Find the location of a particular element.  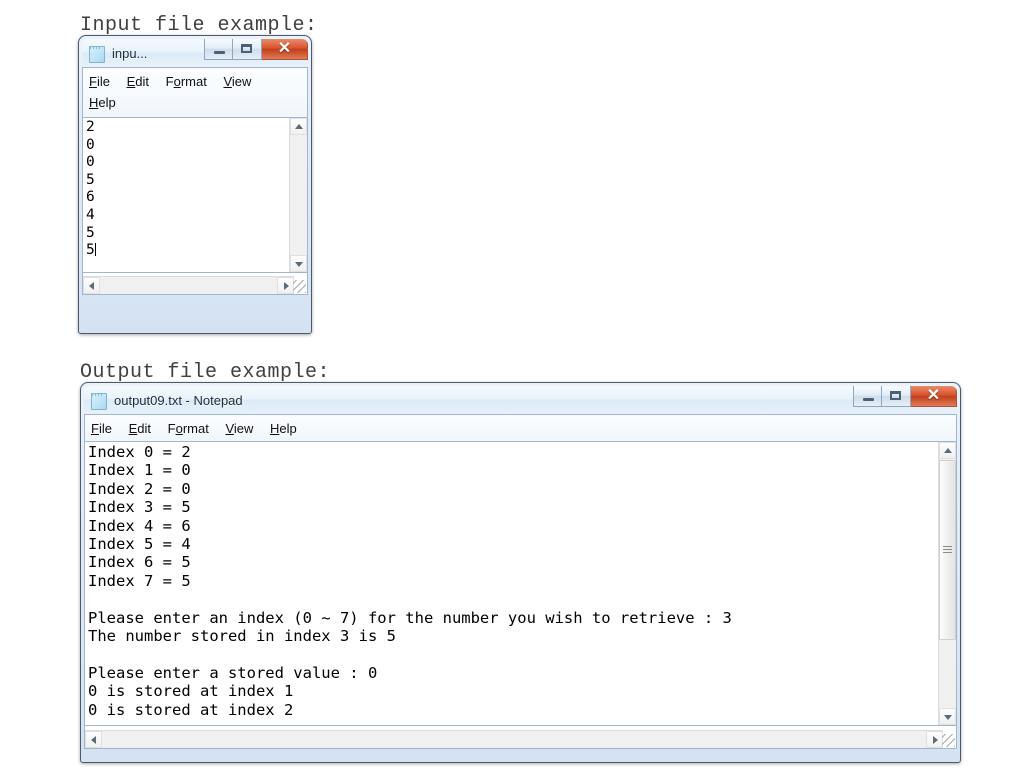

input-example-caption: Input file example: is located at coordinates (199, 25).